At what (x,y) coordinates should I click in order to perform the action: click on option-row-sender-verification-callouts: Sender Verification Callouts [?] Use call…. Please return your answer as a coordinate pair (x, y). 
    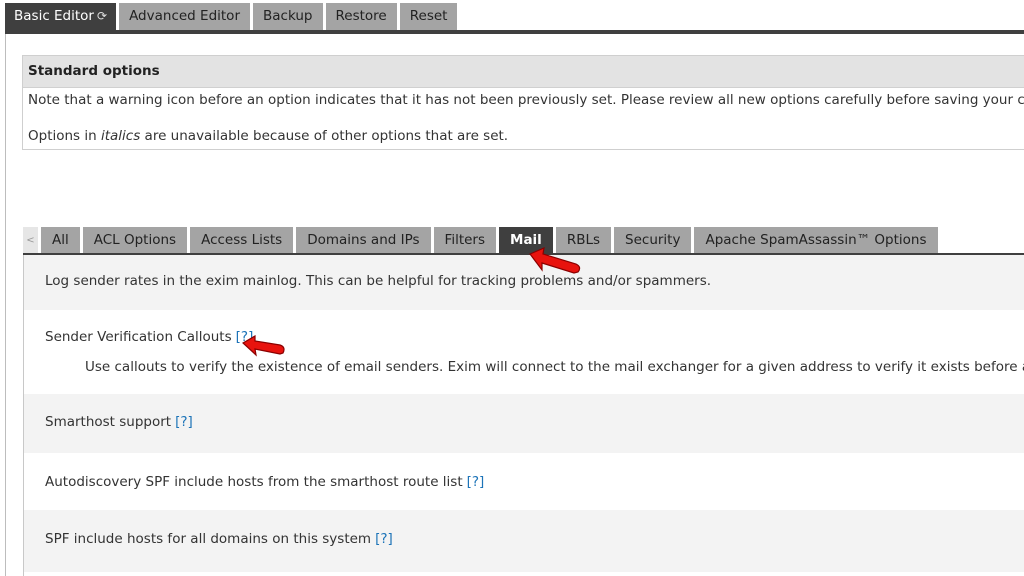
    Looking at the image, I should click on (524, 352).